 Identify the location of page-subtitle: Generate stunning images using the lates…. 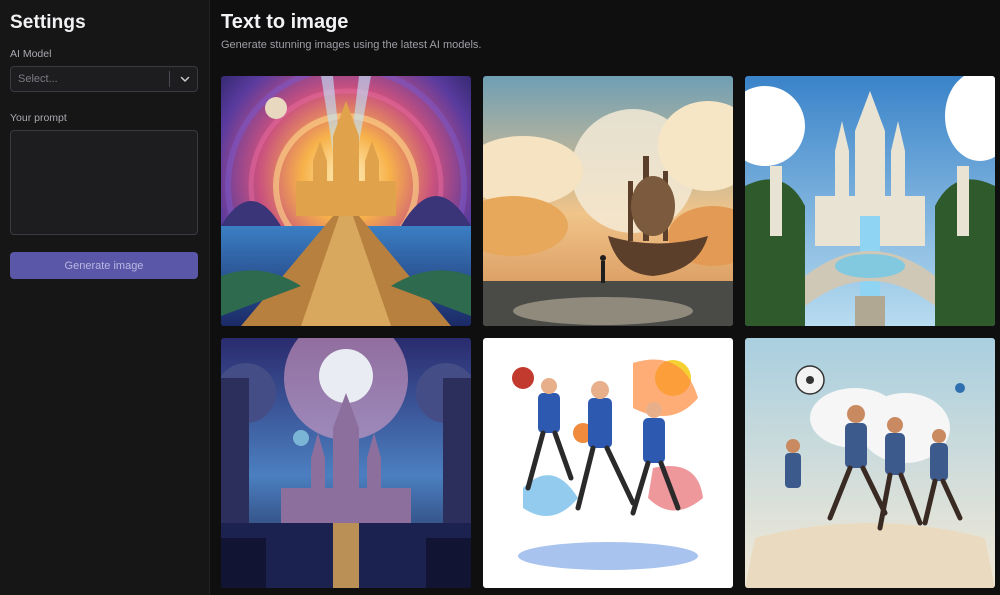
(351, 45).